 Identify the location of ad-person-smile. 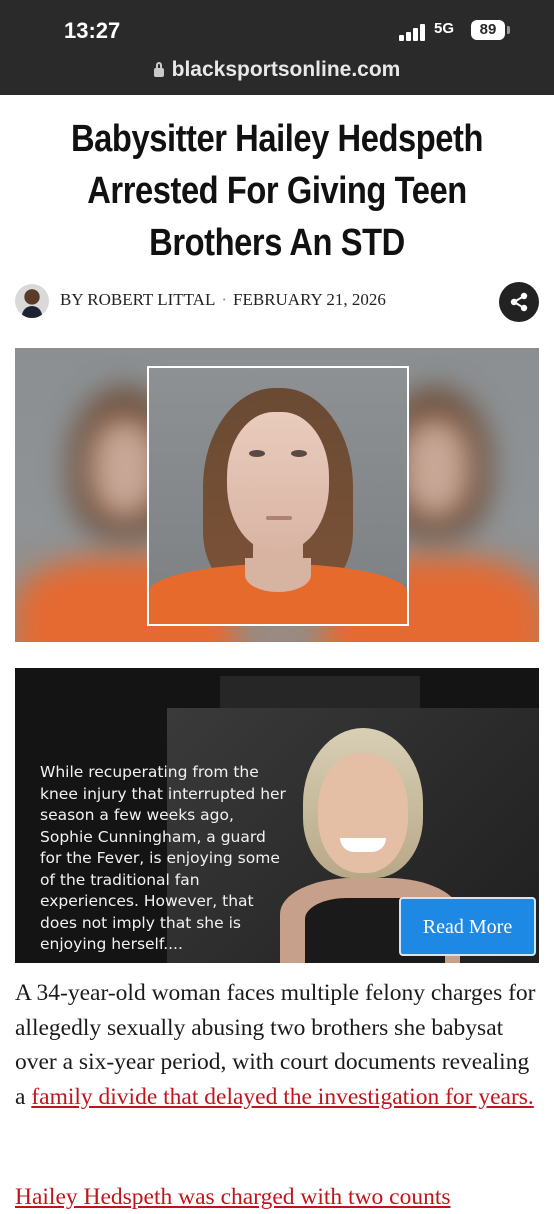
(363, 845).